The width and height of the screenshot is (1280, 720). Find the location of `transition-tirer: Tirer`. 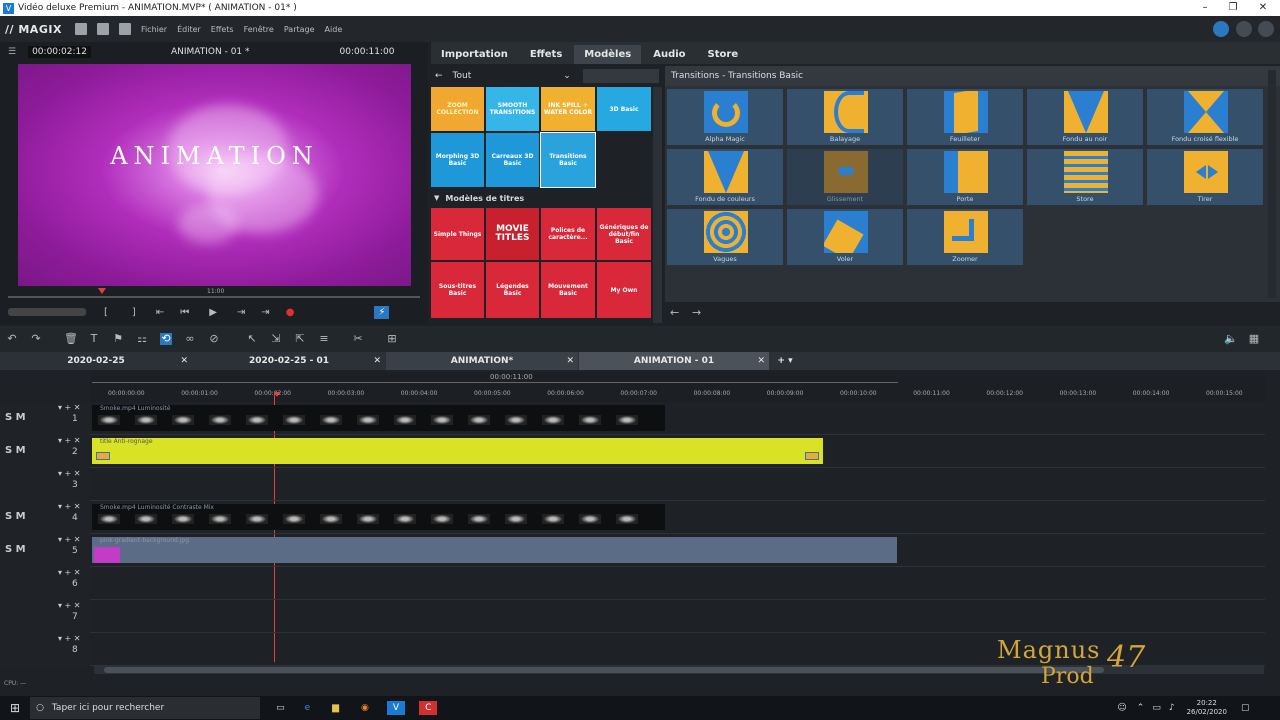

transition-tirer: Tirer is located at coordinates (1205, 177).